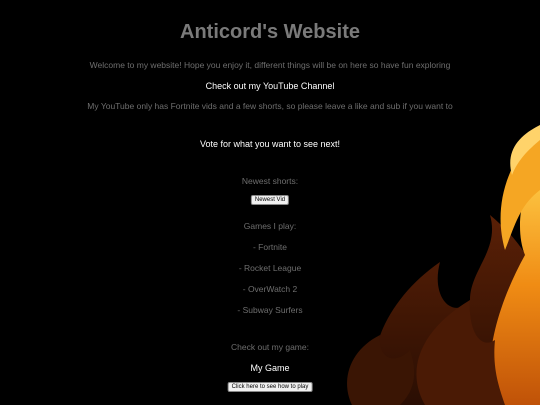 This screenshot has width=540, height=405. What do you see at coordinates (270, 181) in the screenshot?
I see `newest-shorts-heading: Newest shorts:` at bounding box center [270, 181].